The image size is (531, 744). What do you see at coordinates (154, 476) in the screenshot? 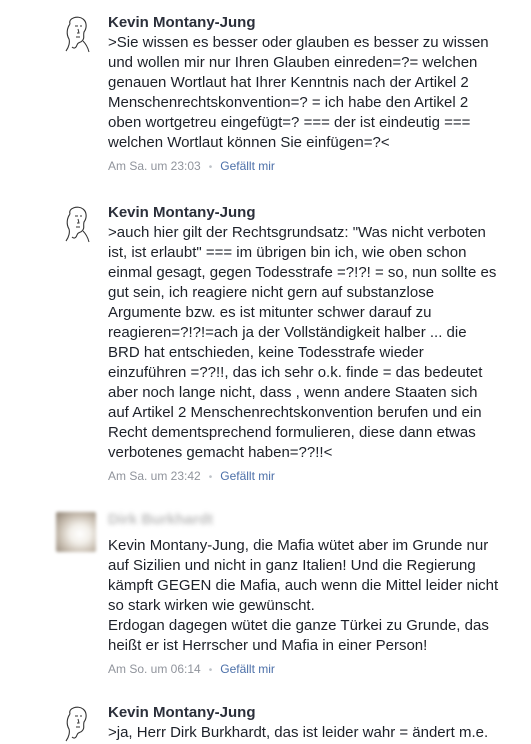
I see `comment-timestamp: Am Sa. um 23:42` at bounding box center [154, 476].